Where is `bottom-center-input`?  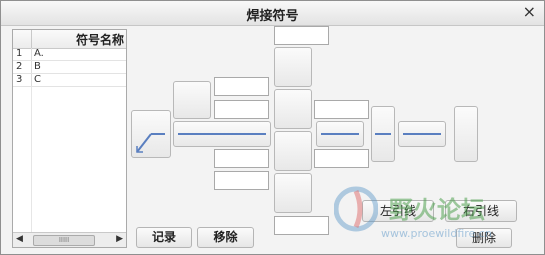
bottom-center-input is located at coordinates (301, 225).